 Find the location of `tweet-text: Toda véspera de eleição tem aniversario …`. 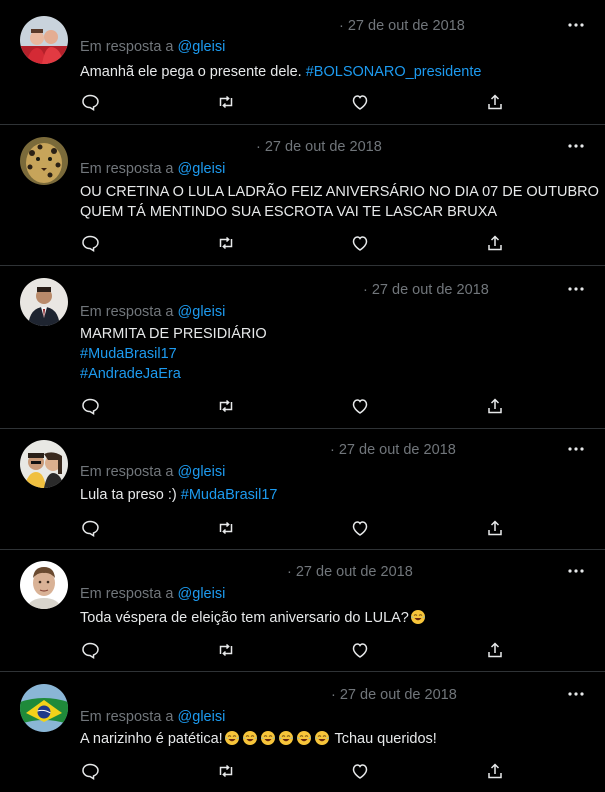

tweet-text: Toda véspera de eleição tem aniversario … is located at coordinates (332, 618).